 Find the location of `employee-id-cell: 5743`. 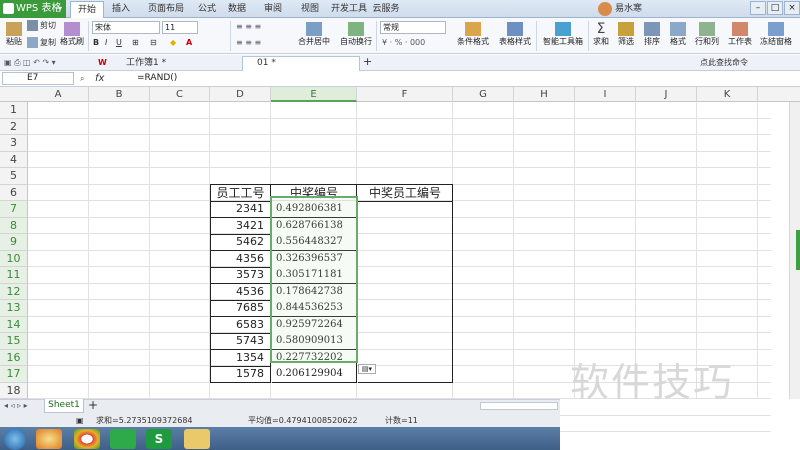

employee-id-cell: 5743 is located at coordinates (241, 341).